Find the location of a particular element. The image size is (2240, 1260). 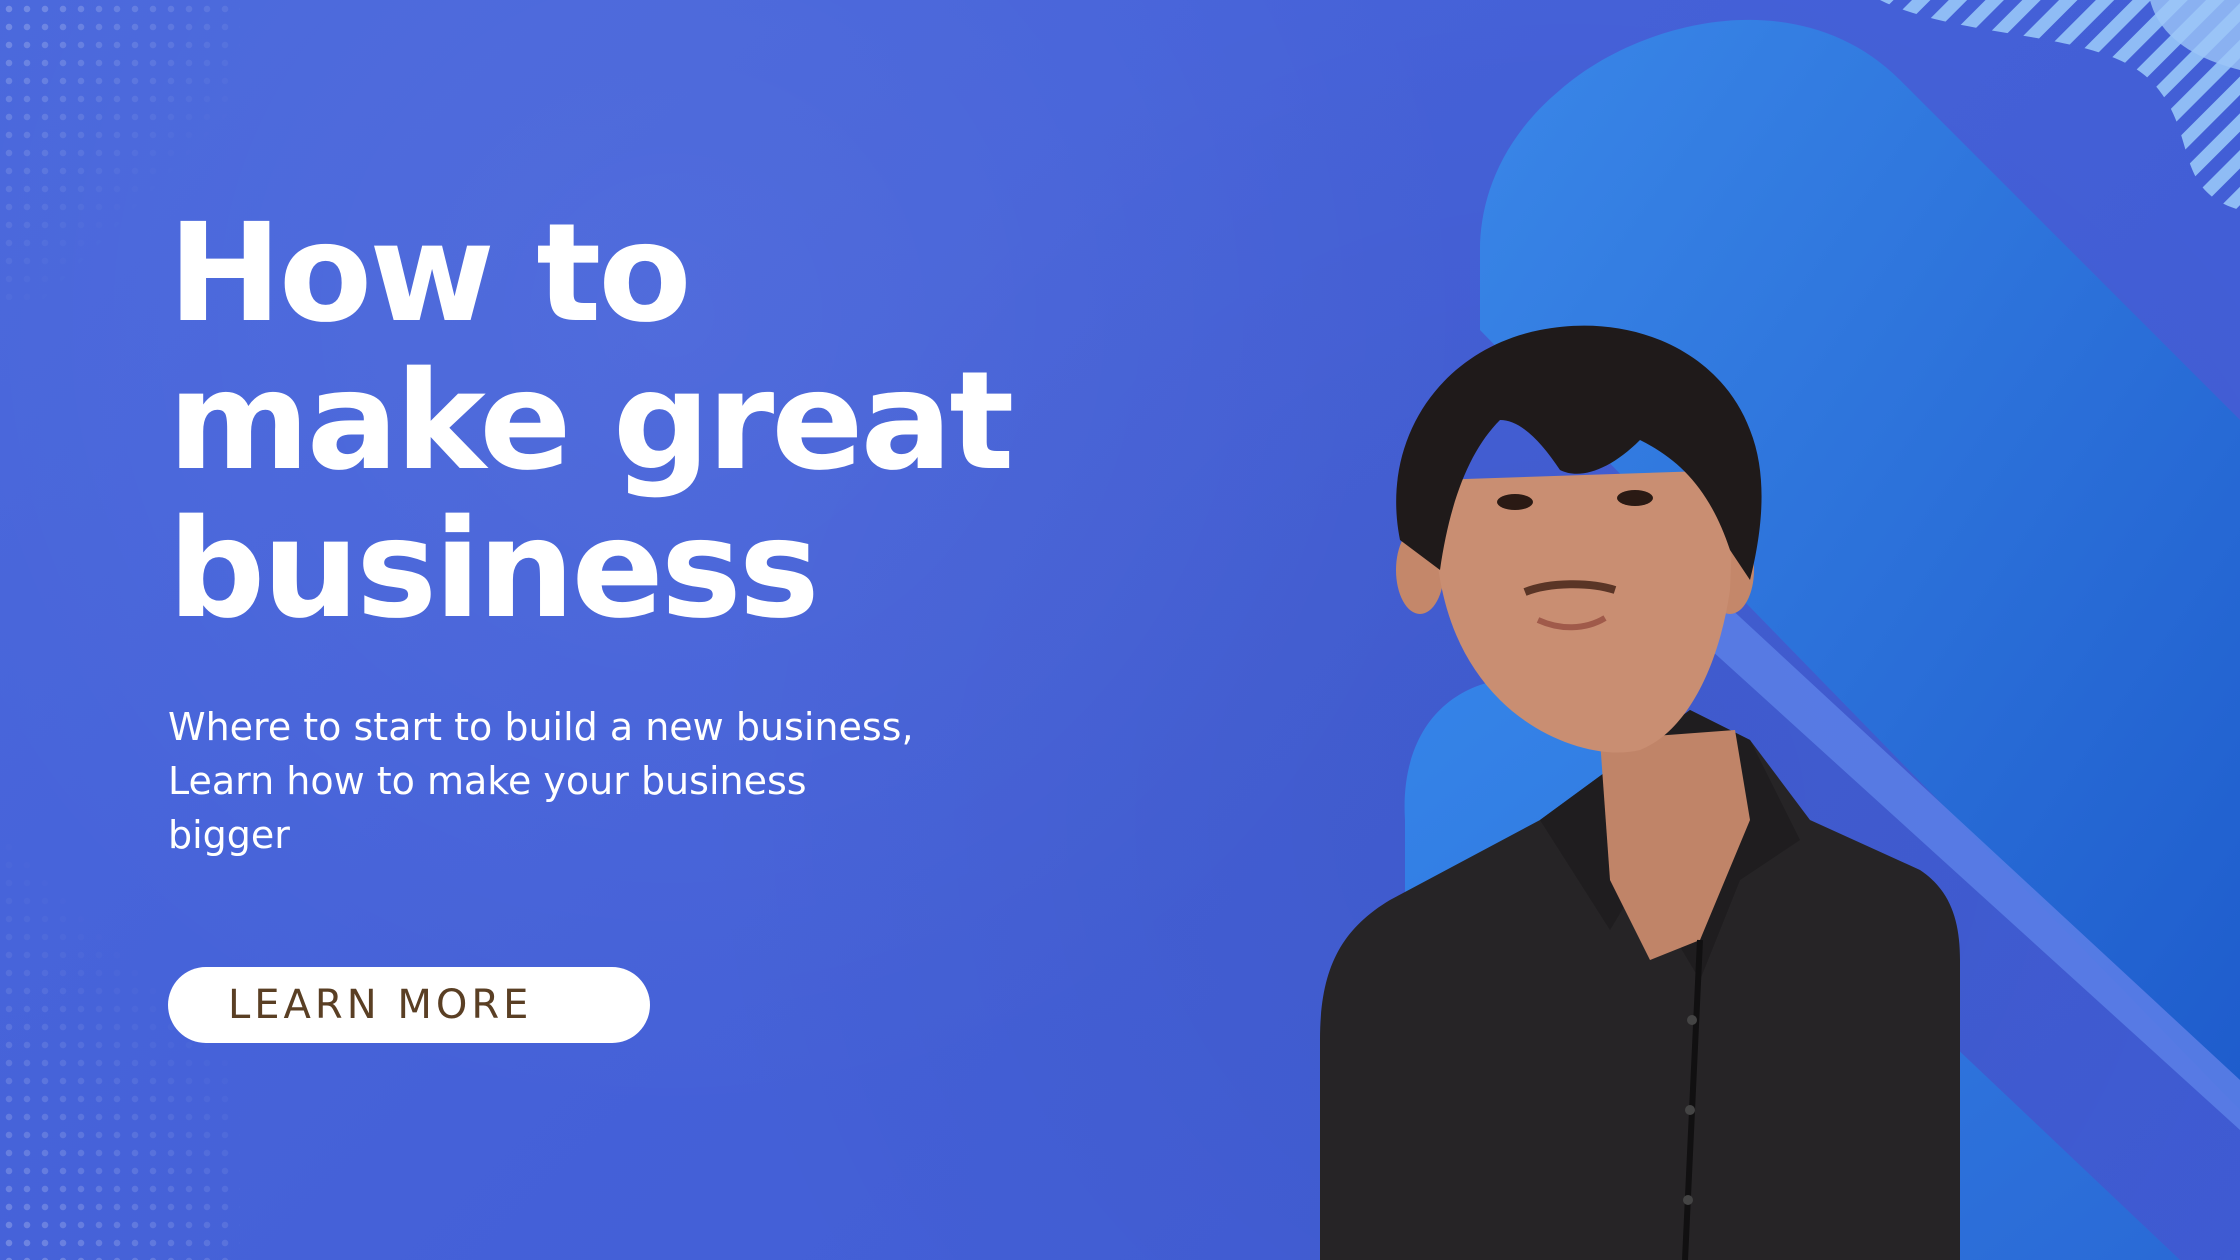

learn-more-button: LEARN MORE is located at coordinates (409, 1005).